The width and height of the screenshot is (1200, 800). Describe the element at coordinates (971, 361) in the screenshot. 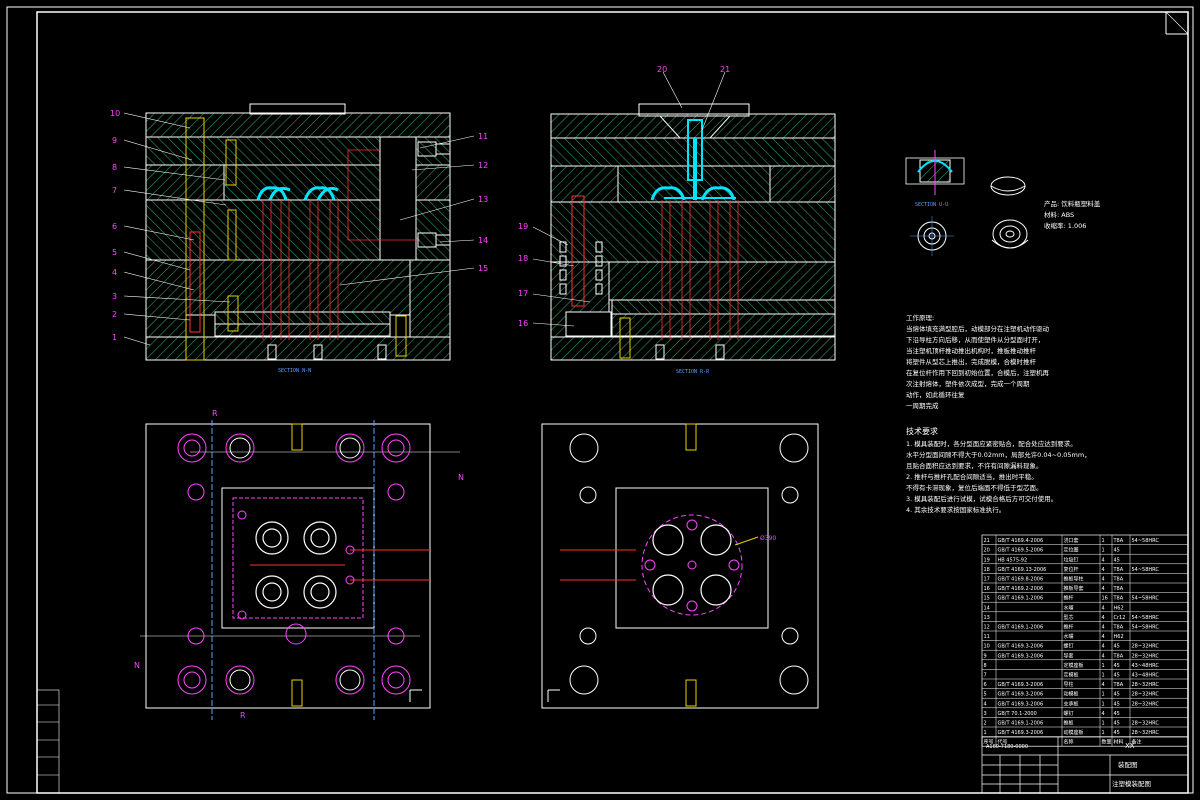

I see `work-line-4: 将塑件从型芯上推出，完成脱模，合模时推杆` at that location.